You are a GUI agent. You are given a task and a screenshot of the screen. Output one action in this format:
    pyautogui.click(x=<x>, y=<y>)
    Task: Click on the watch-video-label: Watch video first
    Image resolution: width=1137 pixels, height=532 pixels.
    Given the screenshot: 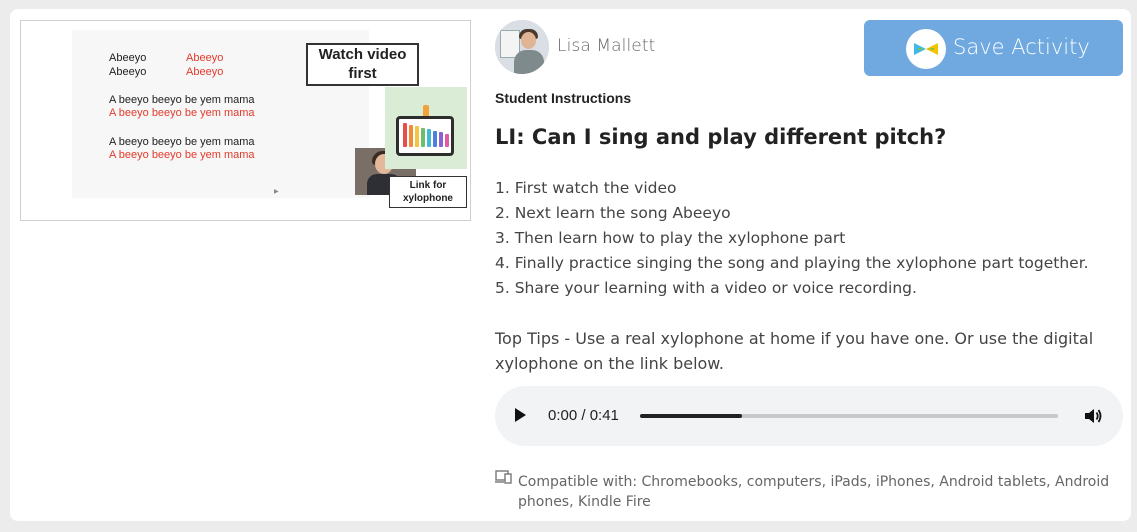 What is the action you would take?
    pyautogui.click(x=362, y=64)
    